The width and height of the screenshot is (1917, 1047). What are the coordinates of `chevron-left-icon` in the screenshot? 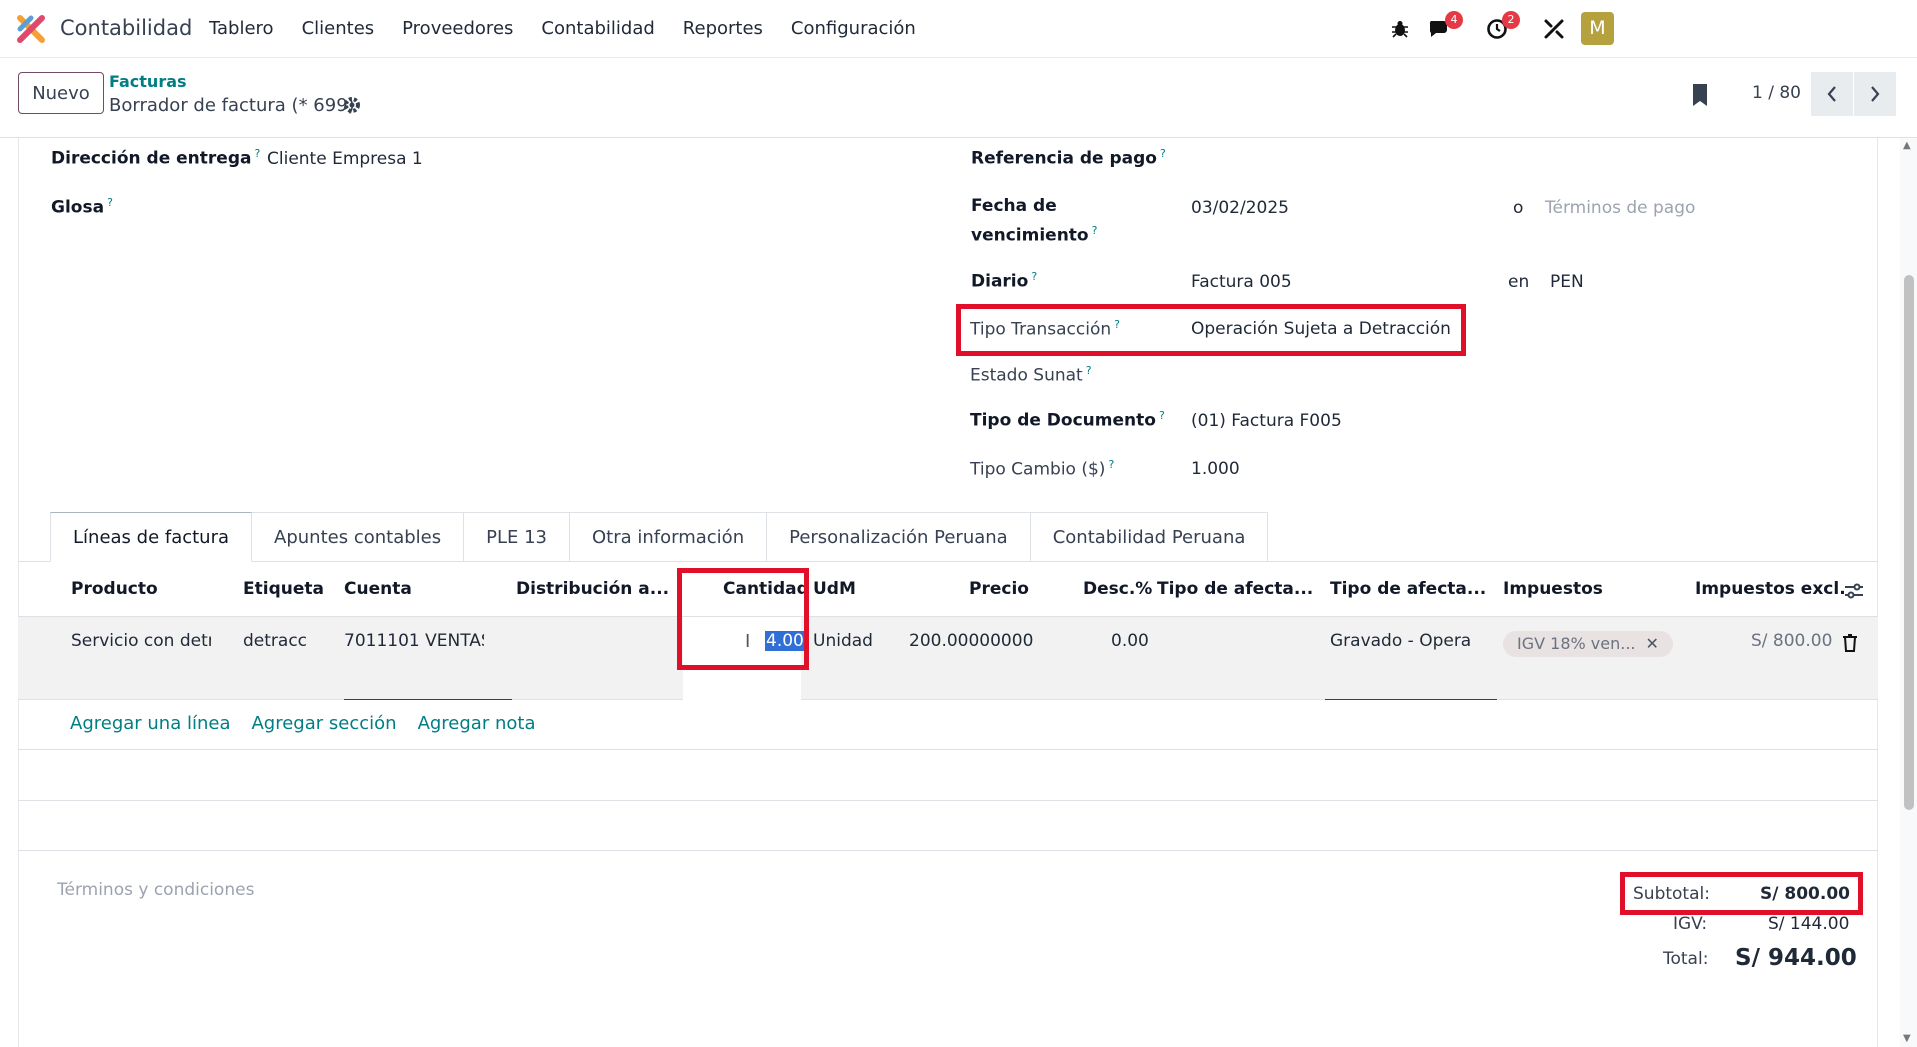 It's located at (1831, 94).